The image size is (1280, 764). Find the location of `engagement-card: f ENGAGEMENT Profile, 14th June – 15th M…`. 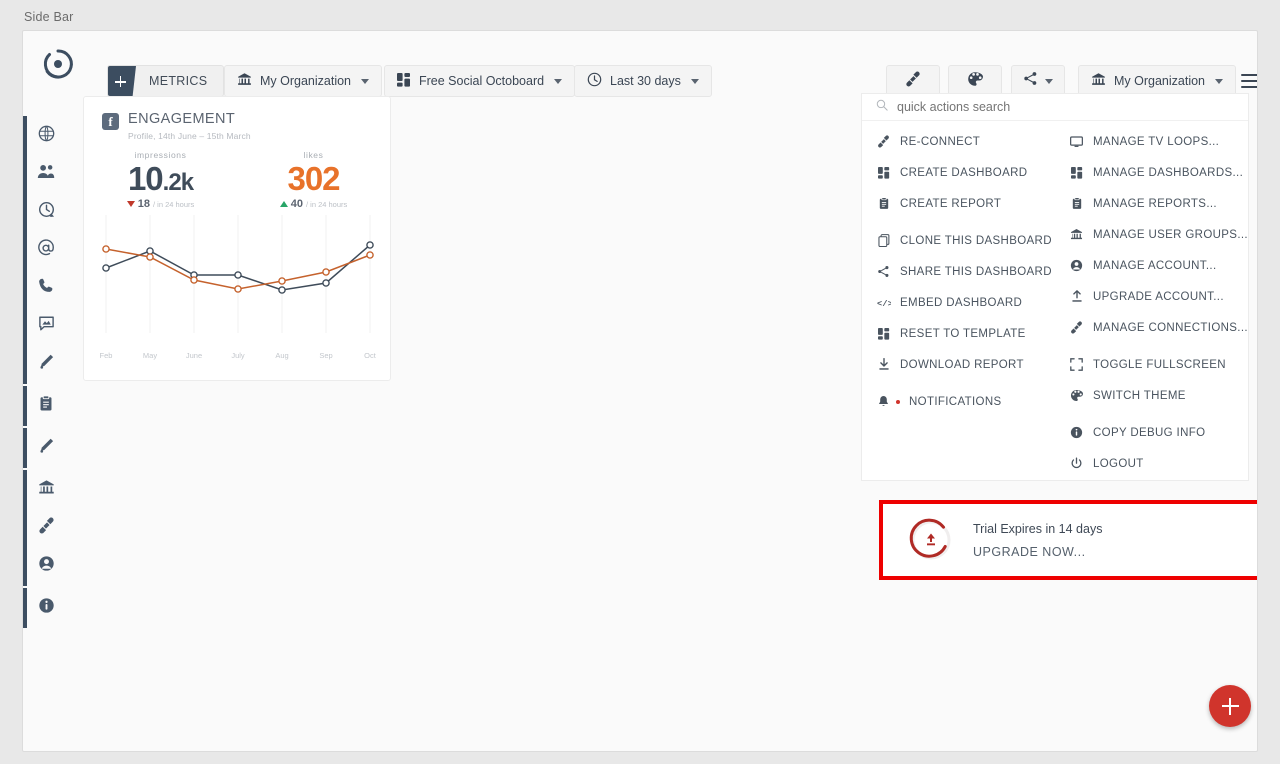

engagement-card: f ENGAGEMENT Profile, 14th June – 15th M… is located at coordinates (237, 238).